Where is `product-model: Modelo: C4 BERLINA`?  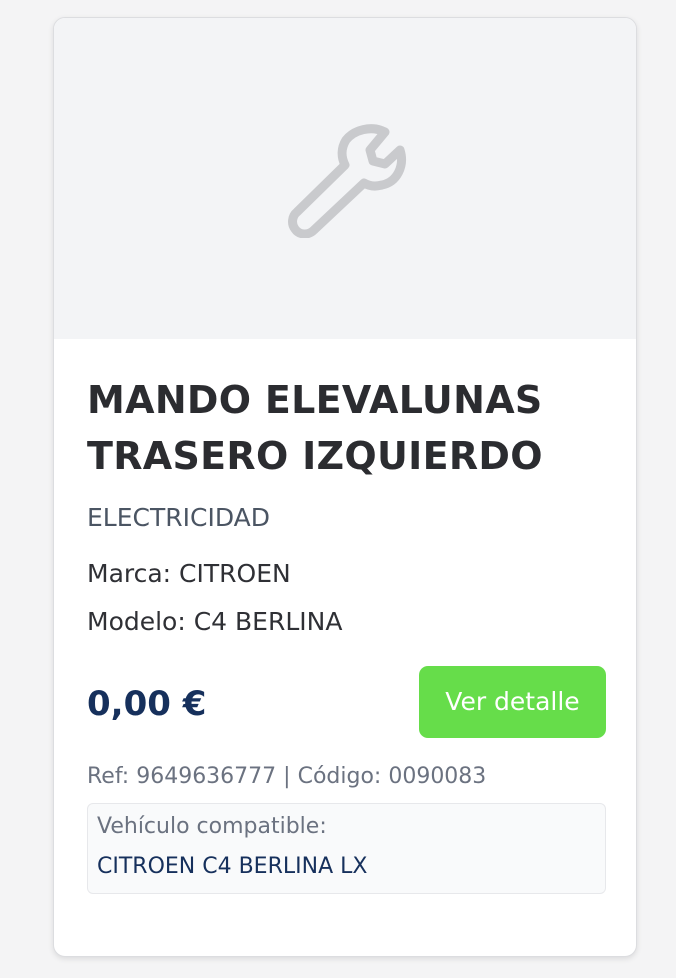 product-model: Modelo: C4 BERLINA is located at coordinates (215, 621).